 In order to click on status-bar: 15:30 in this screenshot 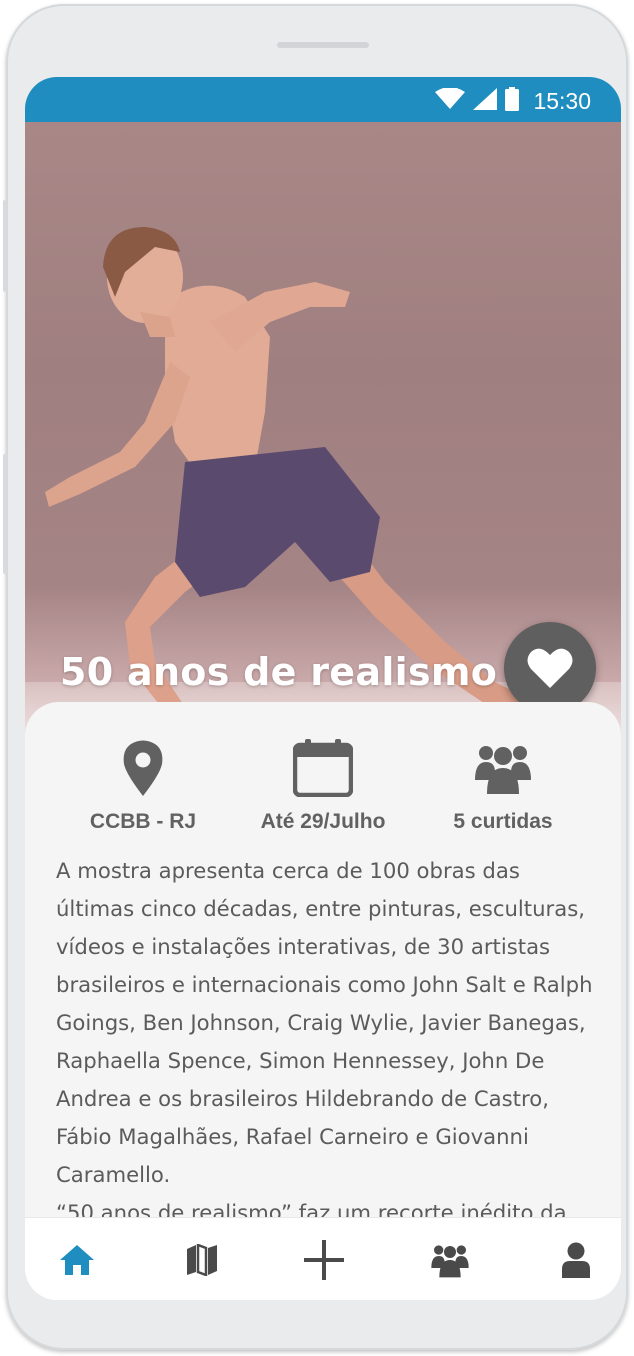, I will do `click(323, 99)`.